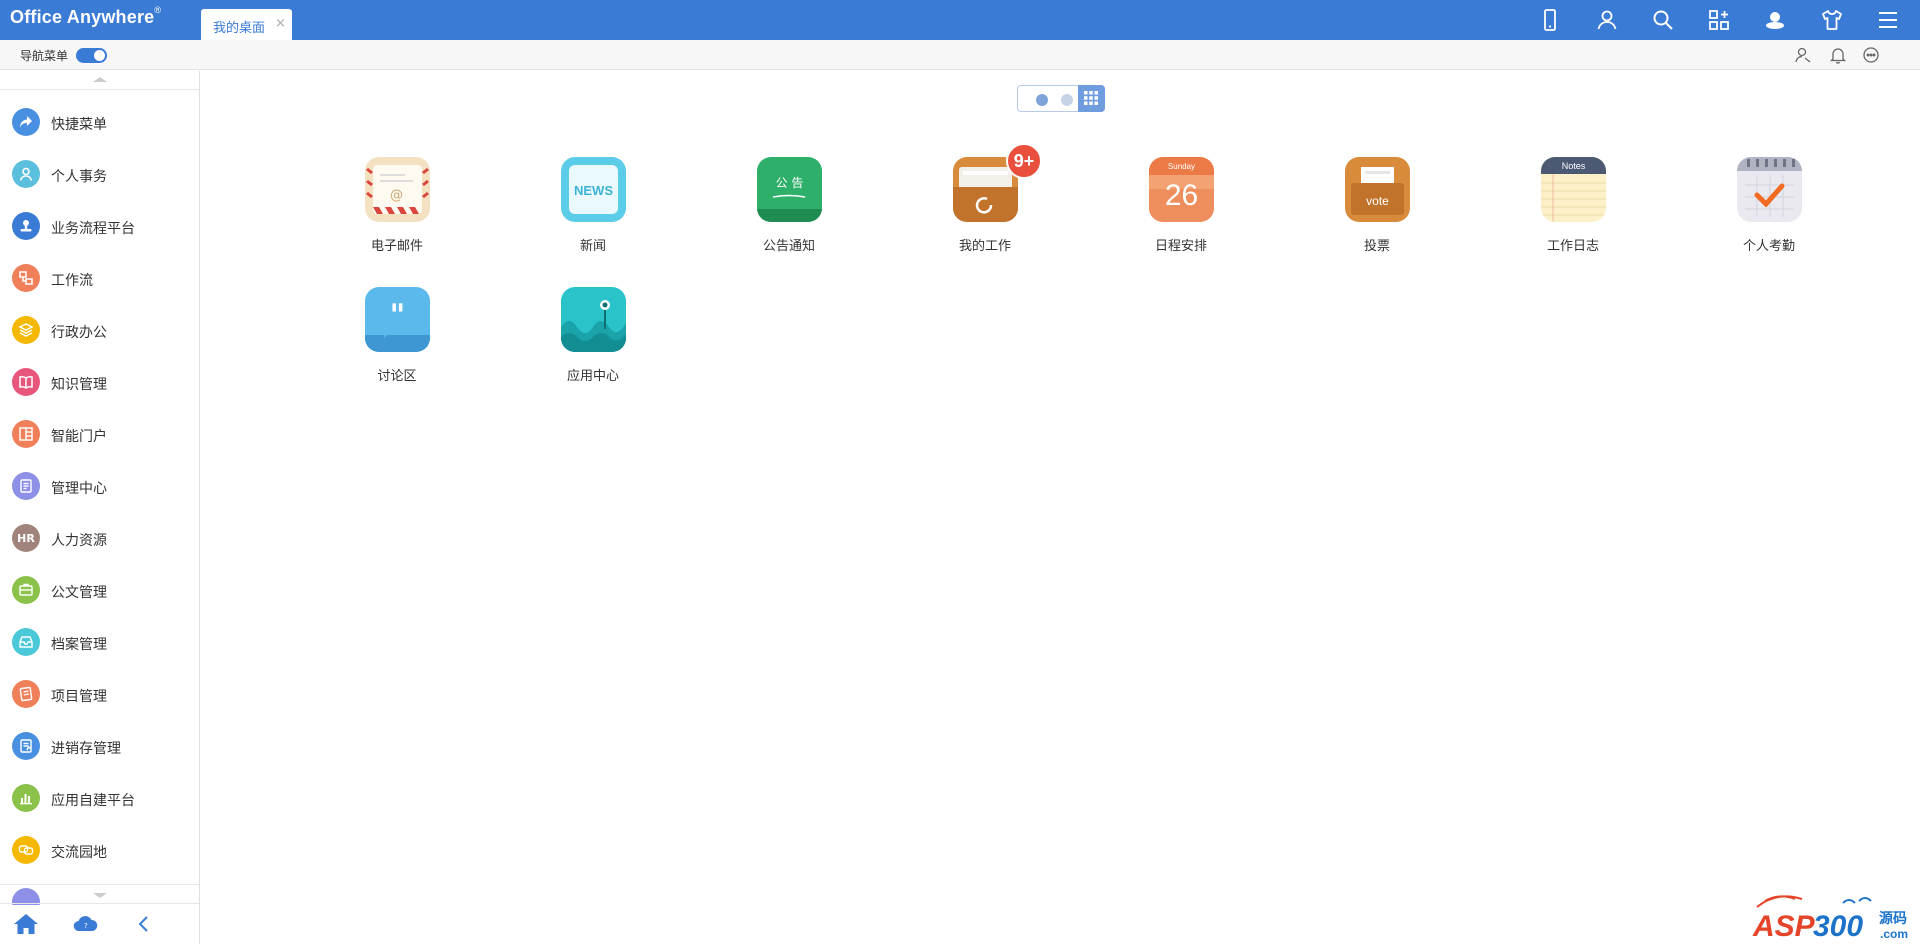 The height and width of the screenshot is (944, 1920). I want to click on sidebar-item-communication: 交流园地, so click(99, 851).